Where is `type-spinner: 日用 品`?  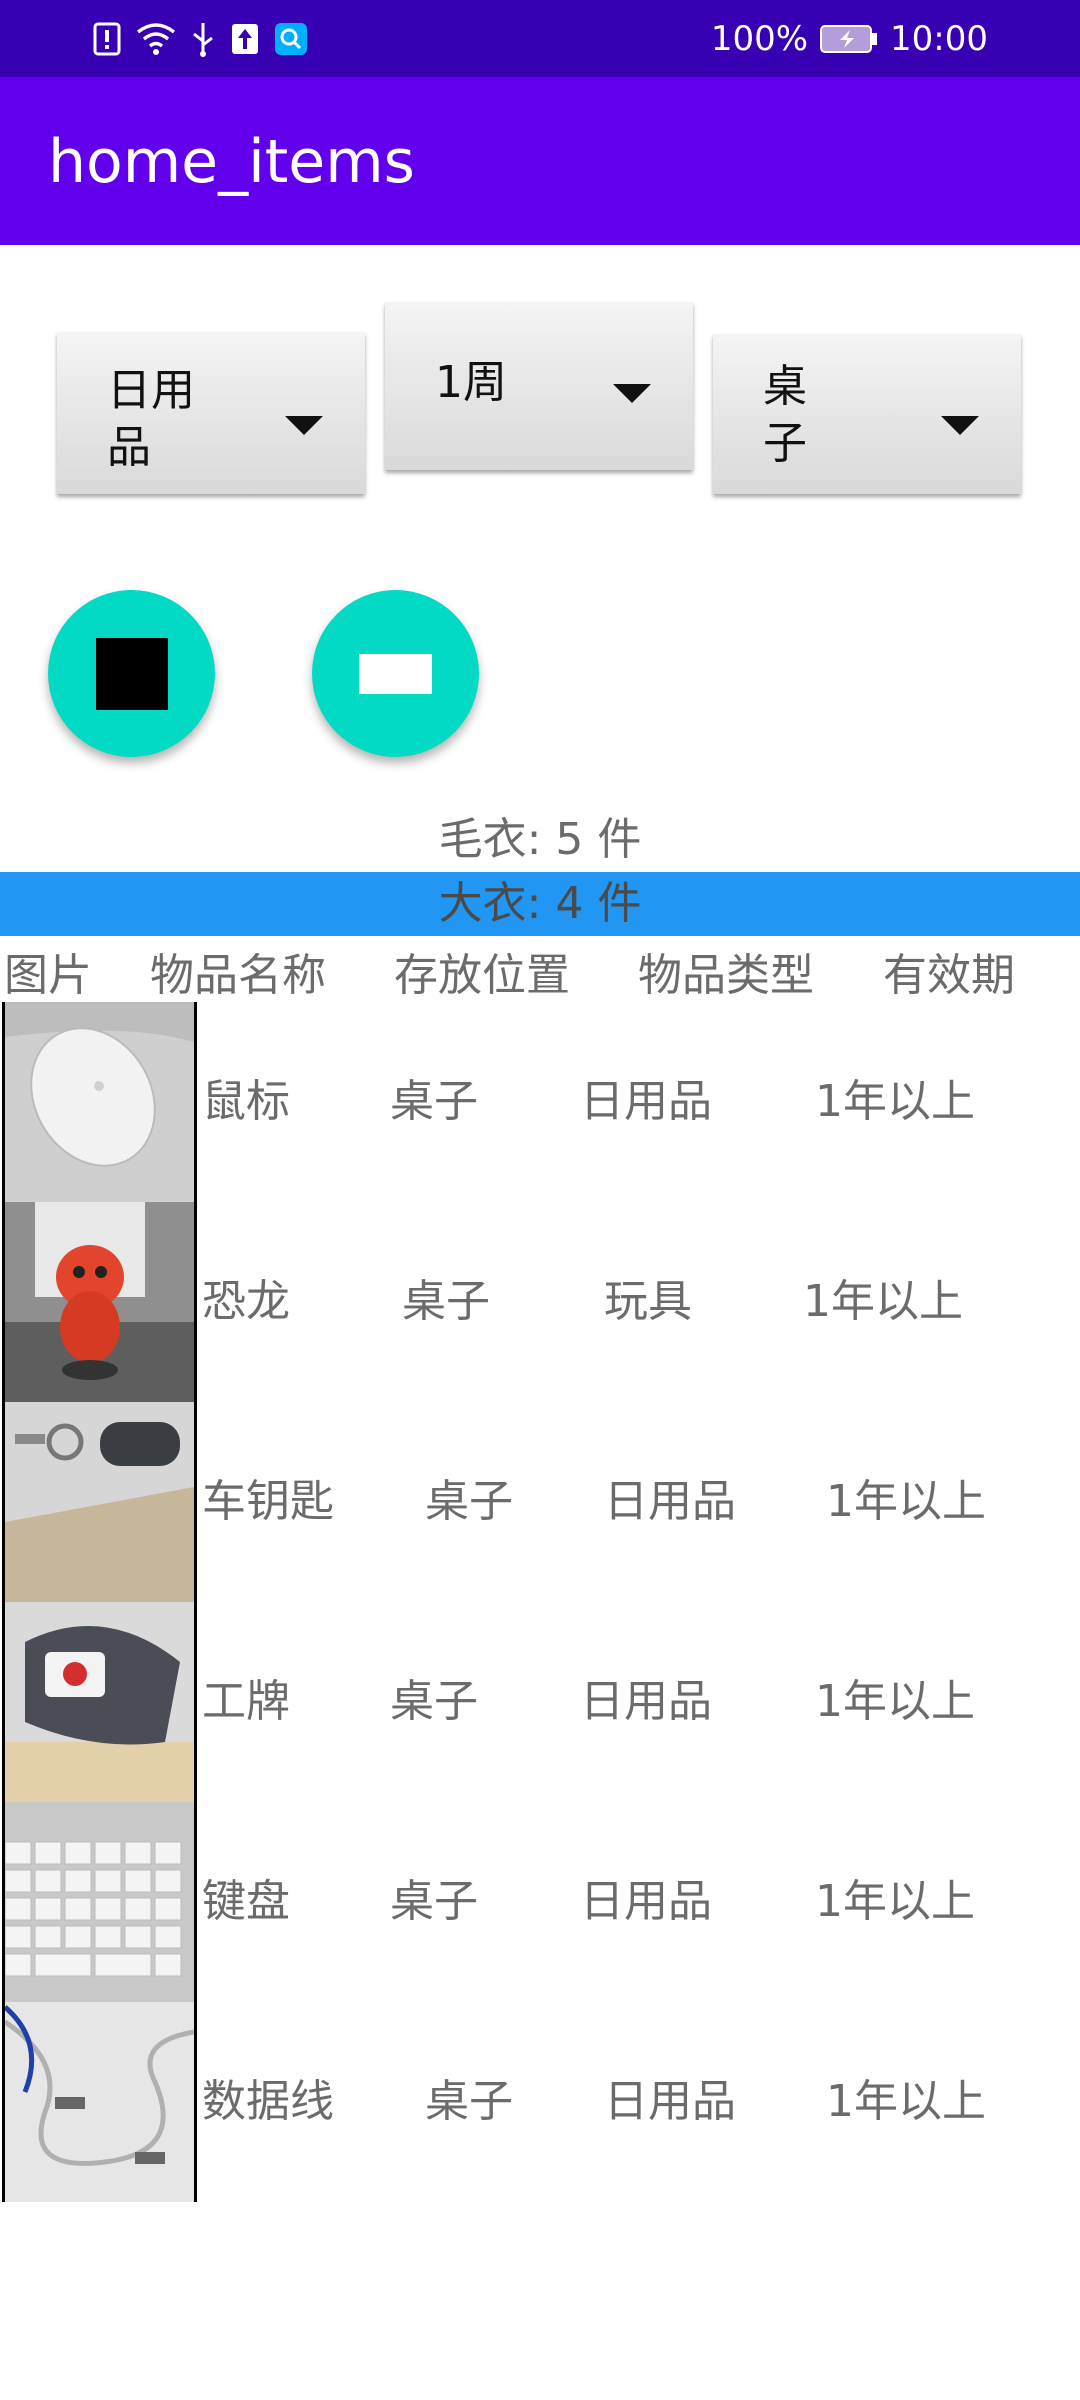 type-spinner: 日用 品 is located at coordinates (211, 413).